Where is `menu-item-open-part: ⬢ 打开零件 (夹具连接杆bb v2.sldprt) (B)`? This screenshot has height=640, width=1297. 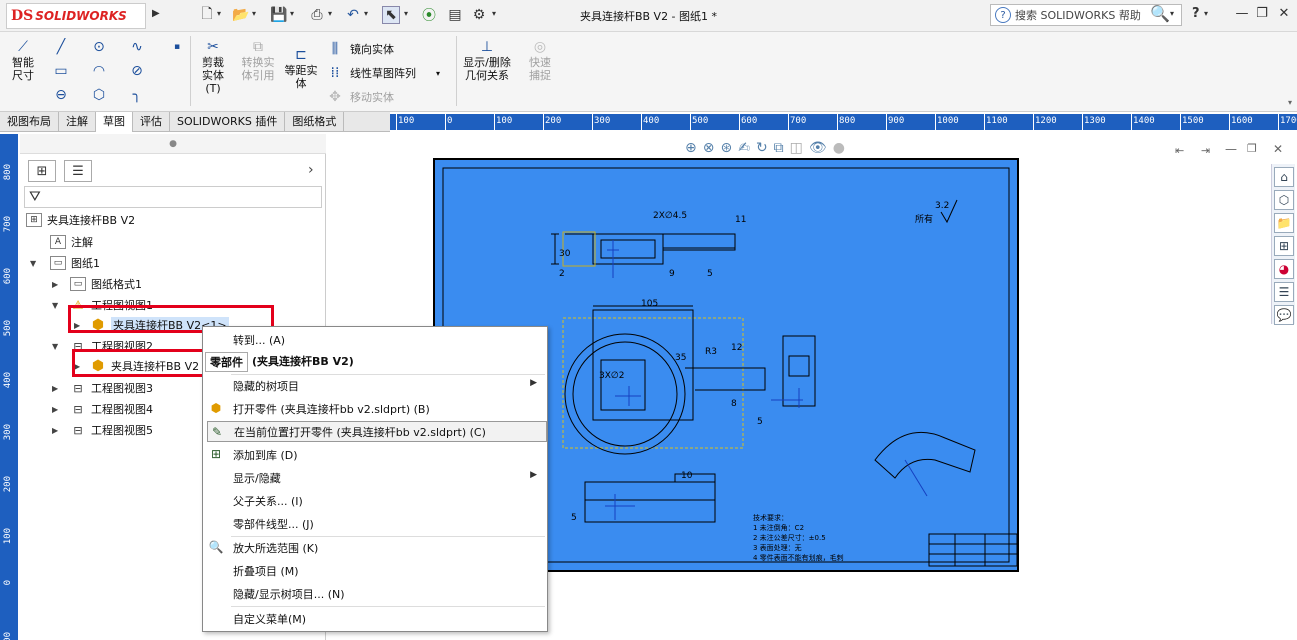 menu-item-open-part: ⬢ 打开零件 (夹具连接杆bb v2.sldprt) (B) is located at coordinates (375, 408).